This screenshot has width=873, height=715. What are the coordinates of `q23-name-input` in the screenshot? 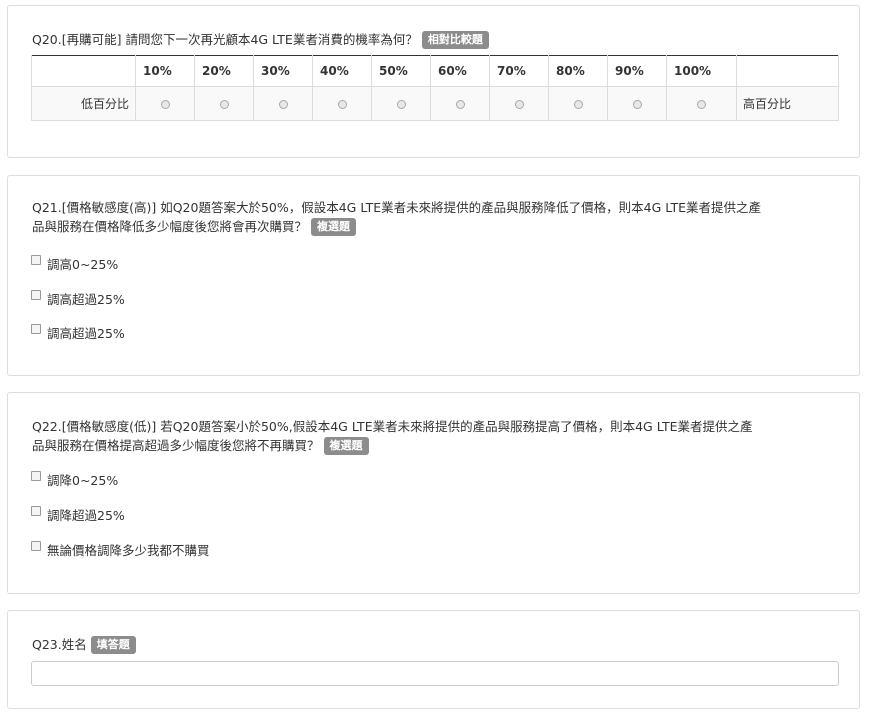 It's located at (435, 673).